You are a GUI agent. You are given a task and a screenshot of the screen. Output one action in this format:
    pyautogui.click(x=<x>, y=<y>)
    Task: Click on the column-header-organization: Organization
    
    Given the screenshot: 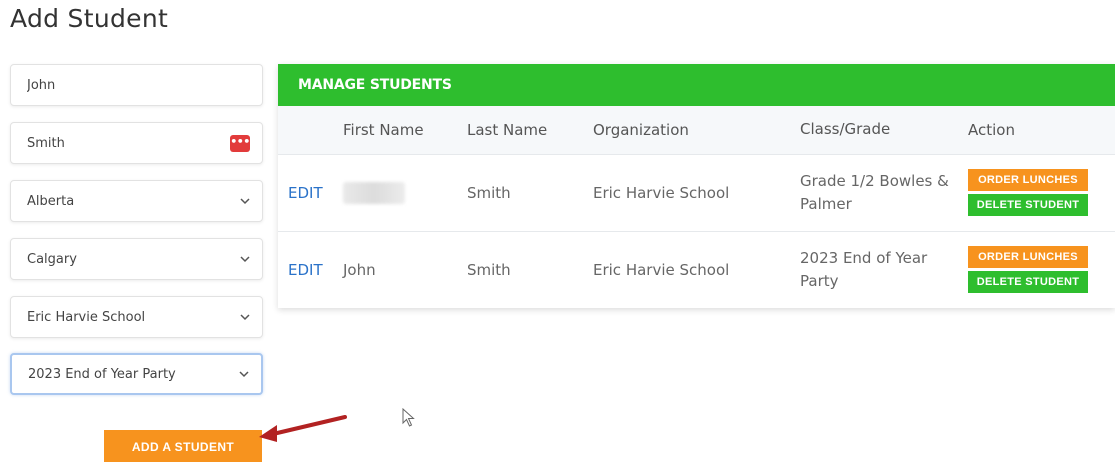 What is the action you would take?
    pyautogui.click(x=696, y=130)
    